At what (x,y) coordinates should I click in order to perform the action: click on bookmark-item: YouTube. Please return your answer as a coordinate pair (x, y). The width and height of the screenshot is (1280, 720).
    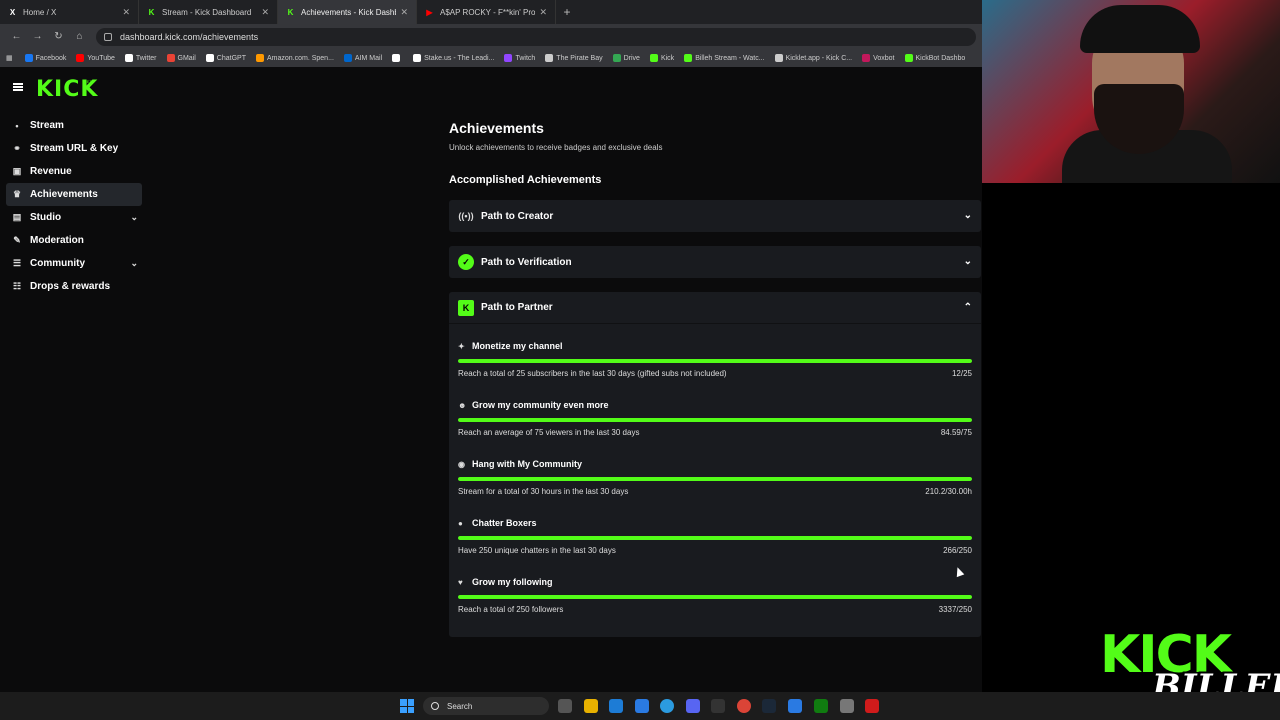
    Looking at the image, I should click on (95, 58).